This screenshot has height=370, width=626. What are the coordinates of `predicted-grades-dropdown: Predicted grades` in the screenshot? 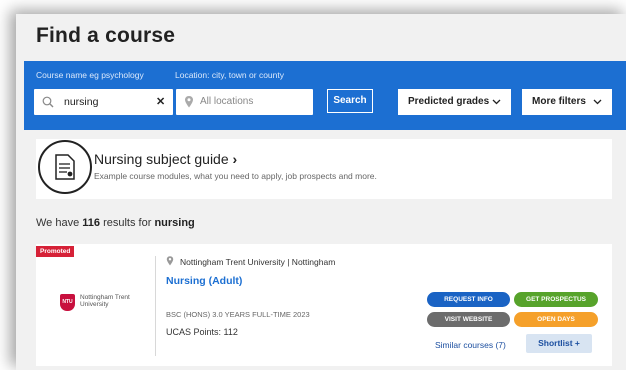 It's located at (454, 102).